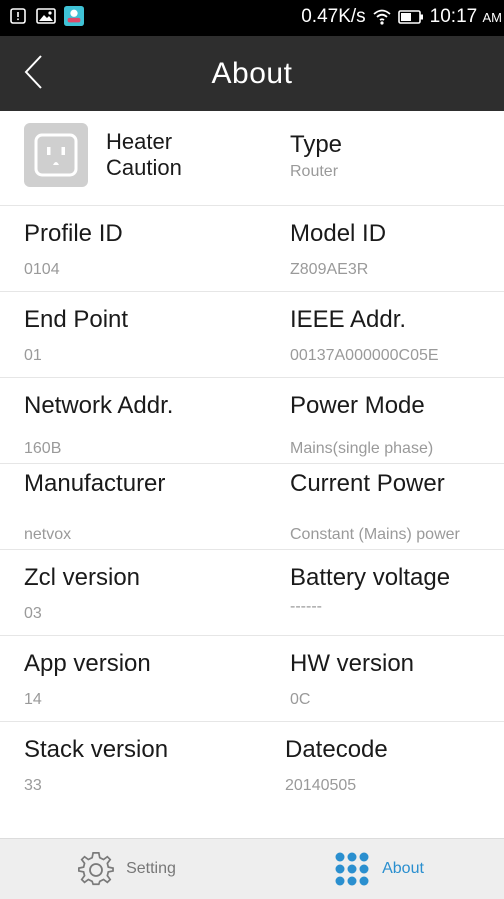 The width and height of the screenshot is (504, 899). I want to click on info-row-stack: Stack version 33 Datecode 20140505, so click(252, 764).